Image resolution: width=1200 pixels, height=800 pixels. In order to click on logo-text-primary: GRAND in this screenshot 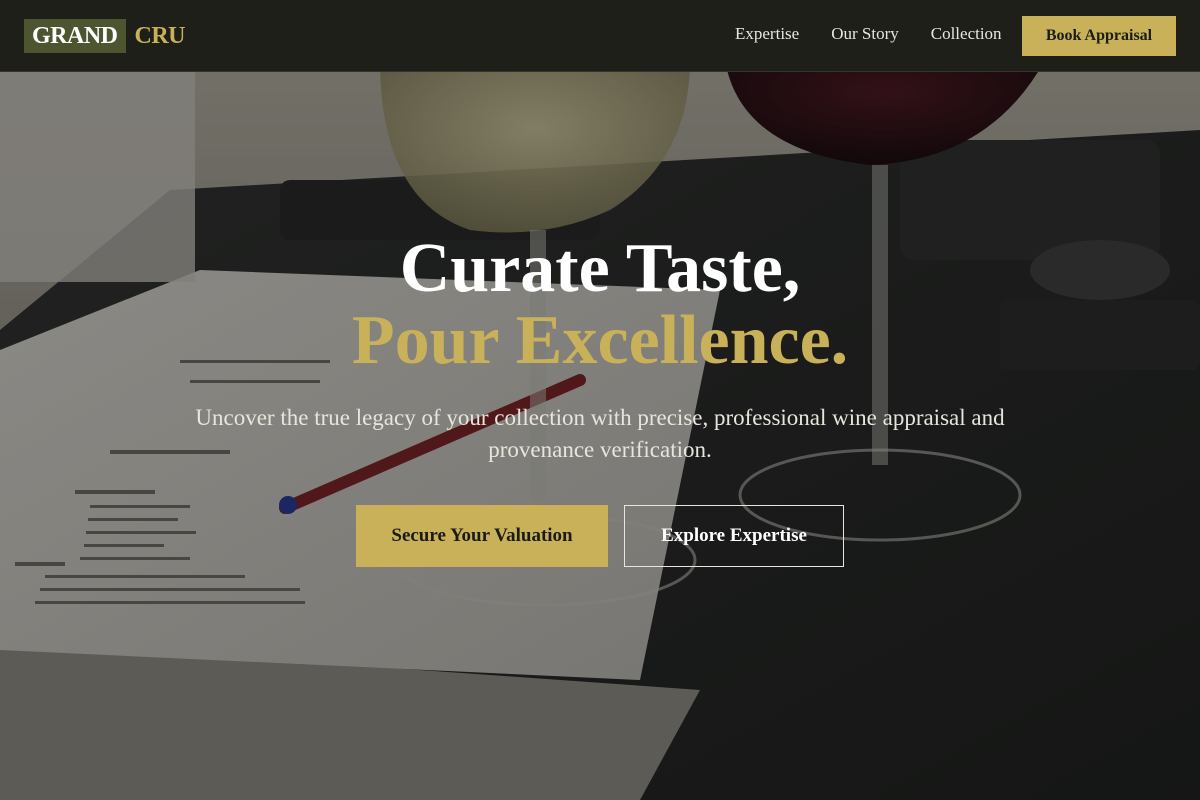, I will do `click(75, 36)`.